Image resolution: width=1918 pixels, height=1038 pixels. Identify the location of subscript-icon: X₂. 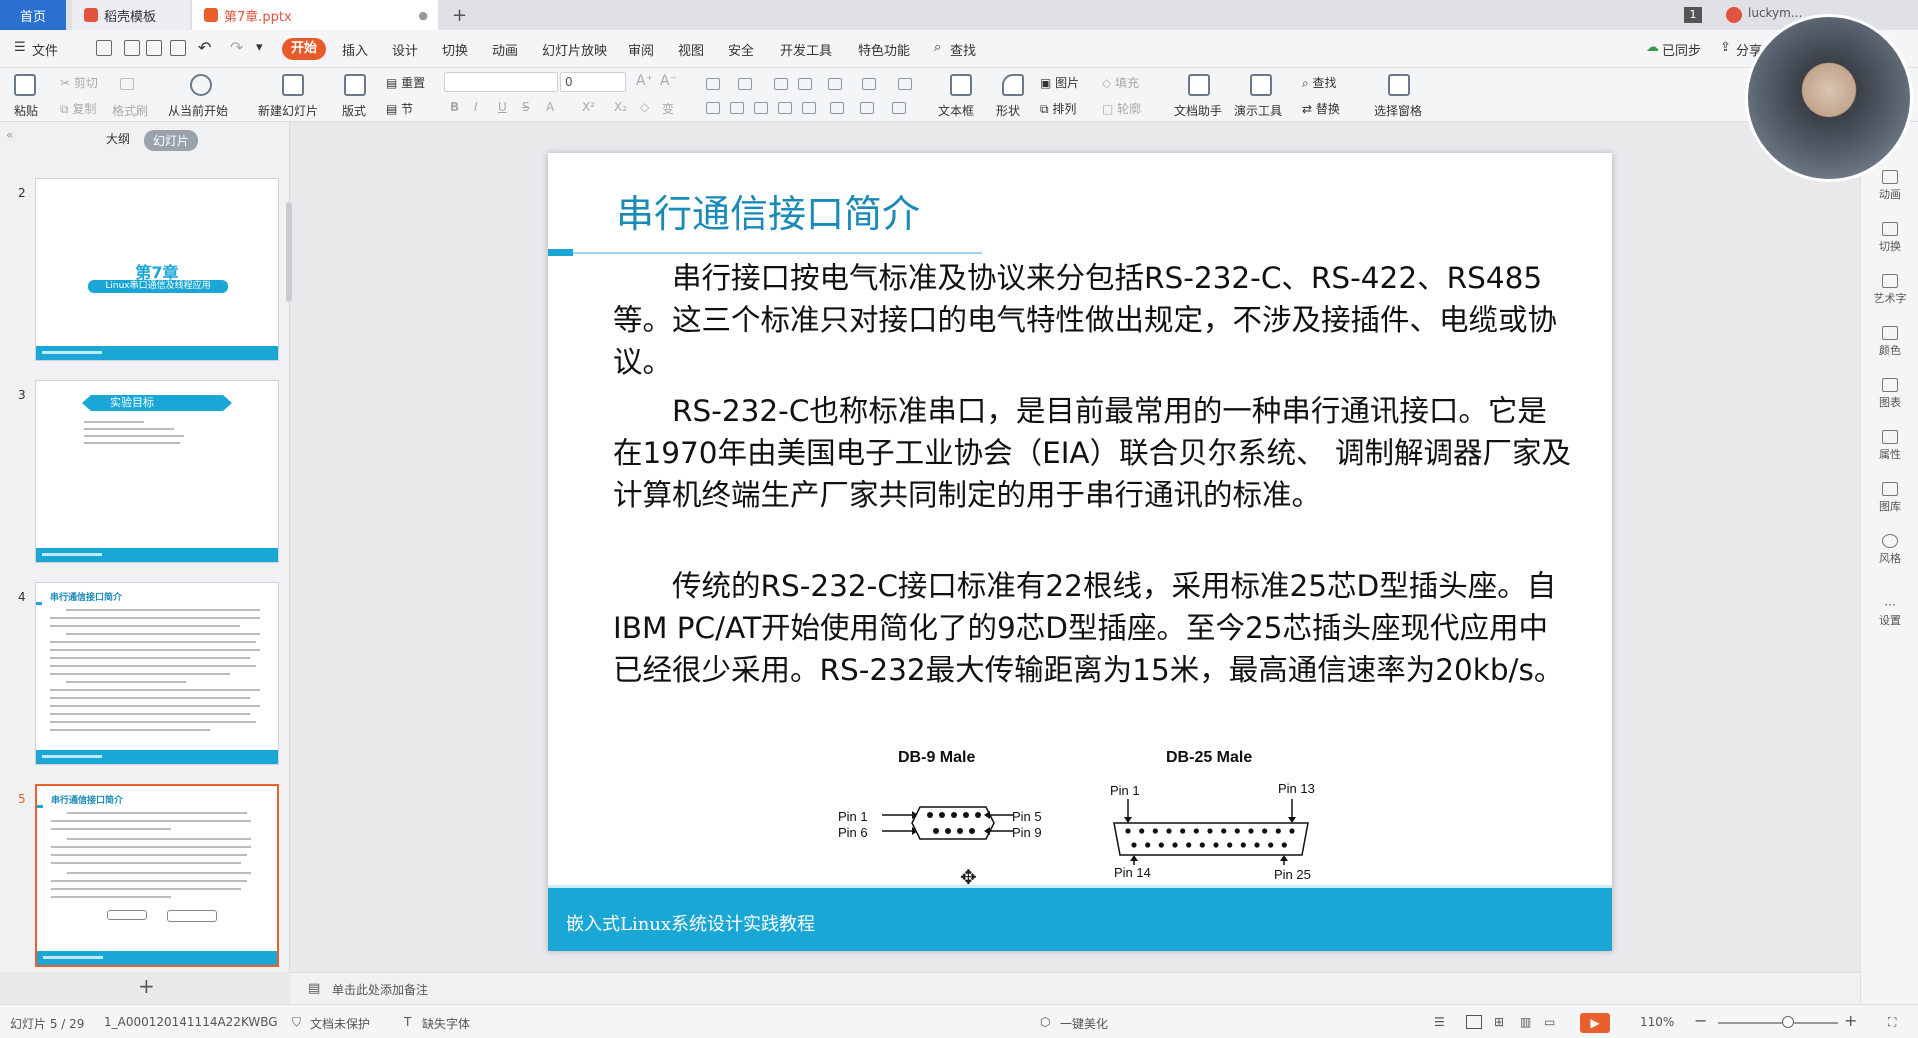
(620, 107).